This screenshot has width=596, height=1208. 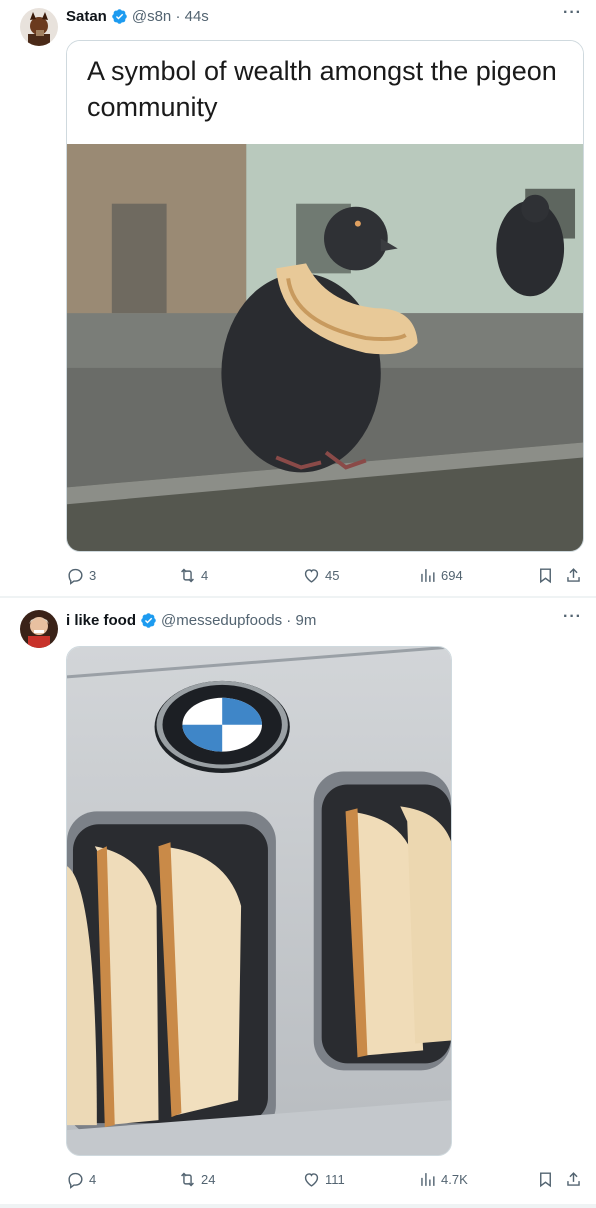 I want to click on like-button: 45, so click(x=320, y=575).